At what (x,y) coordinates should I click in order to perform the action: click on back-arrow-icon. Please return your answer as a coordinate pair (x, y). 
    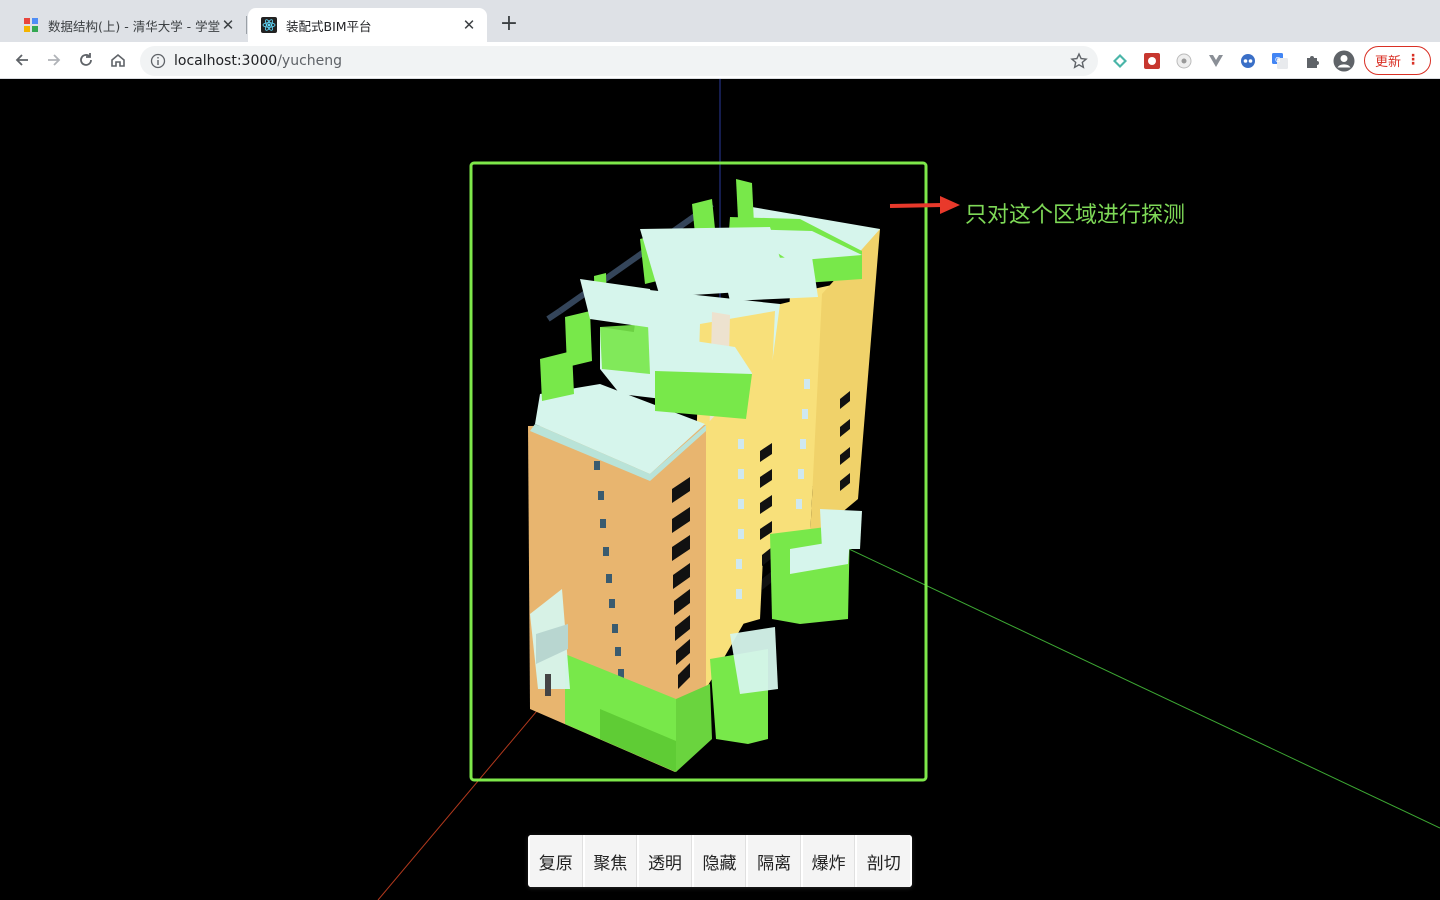
    Looking at the image, I should click on (21, 60).